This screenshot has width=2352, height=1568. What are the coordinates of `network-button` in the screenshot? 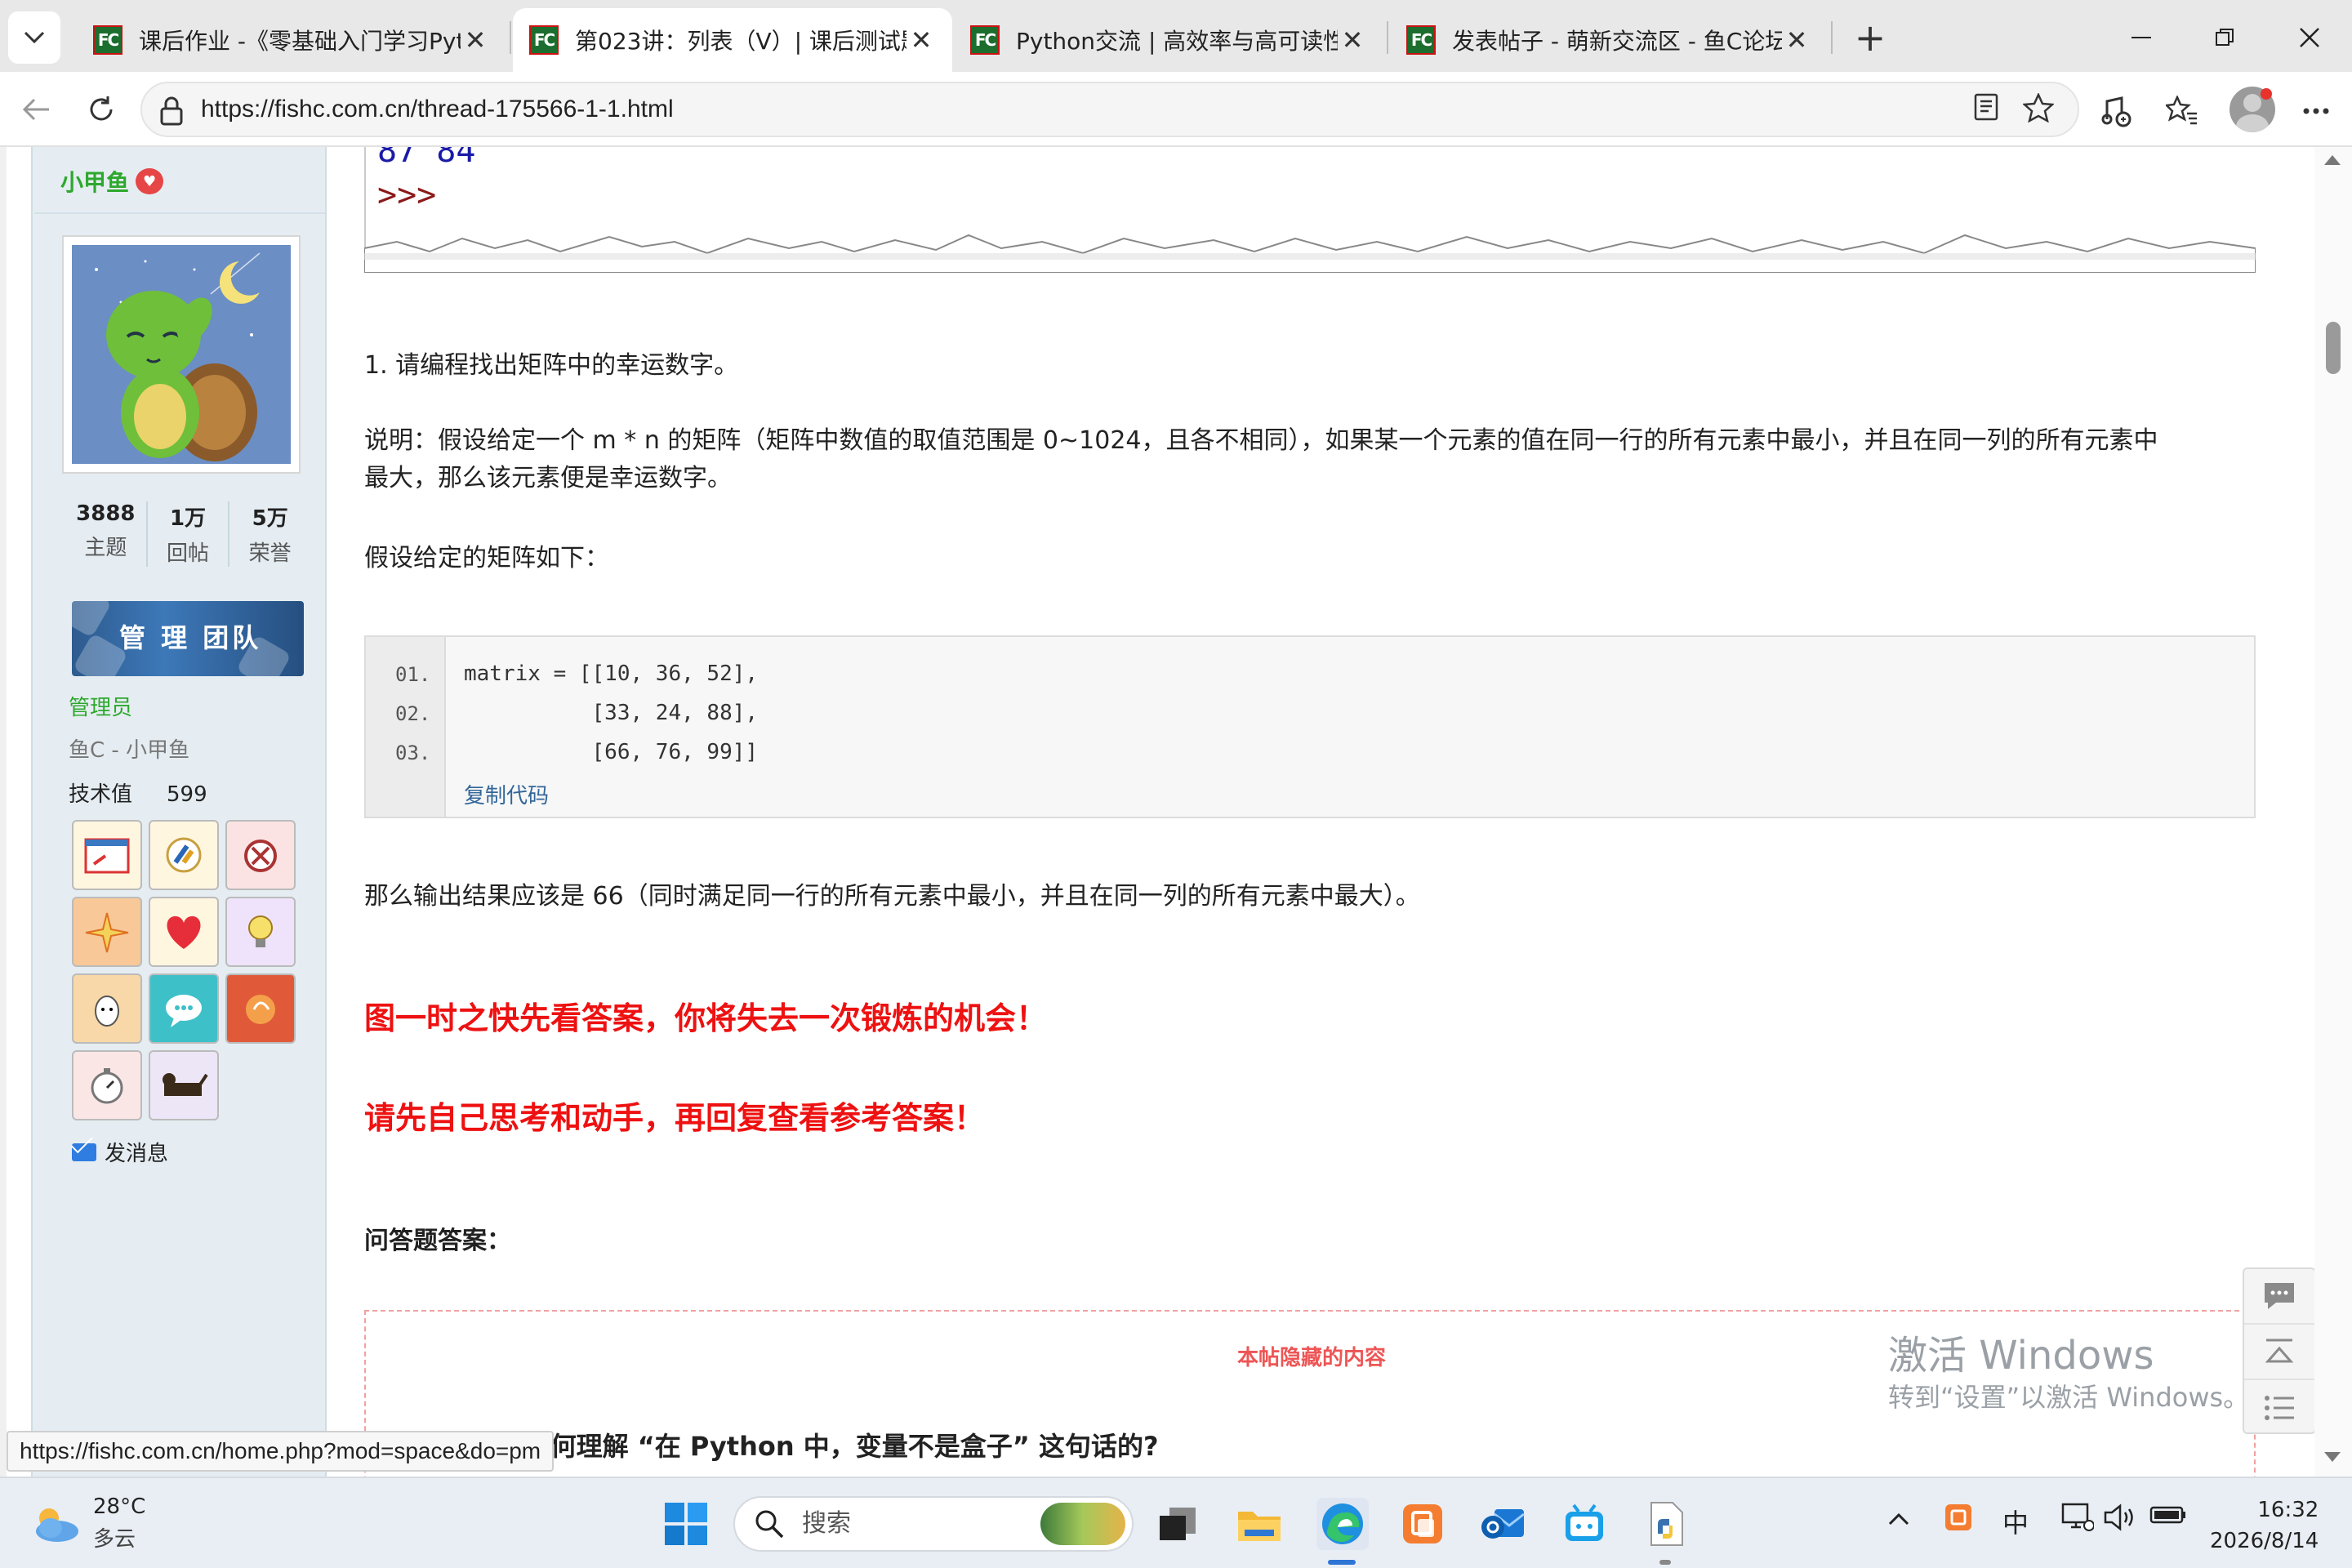 It's located at (2078, 1521).